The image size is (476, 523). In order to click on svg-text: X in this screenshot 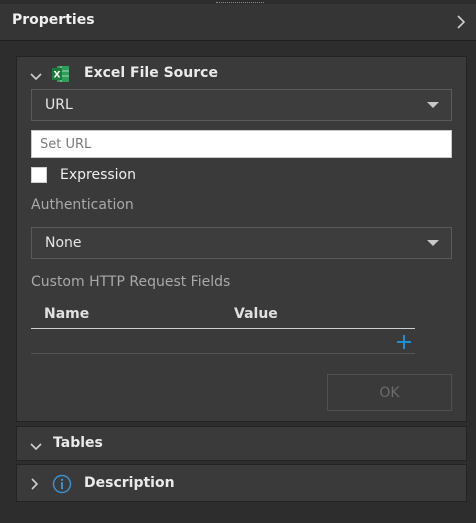, I will do `click(57, 76)`.